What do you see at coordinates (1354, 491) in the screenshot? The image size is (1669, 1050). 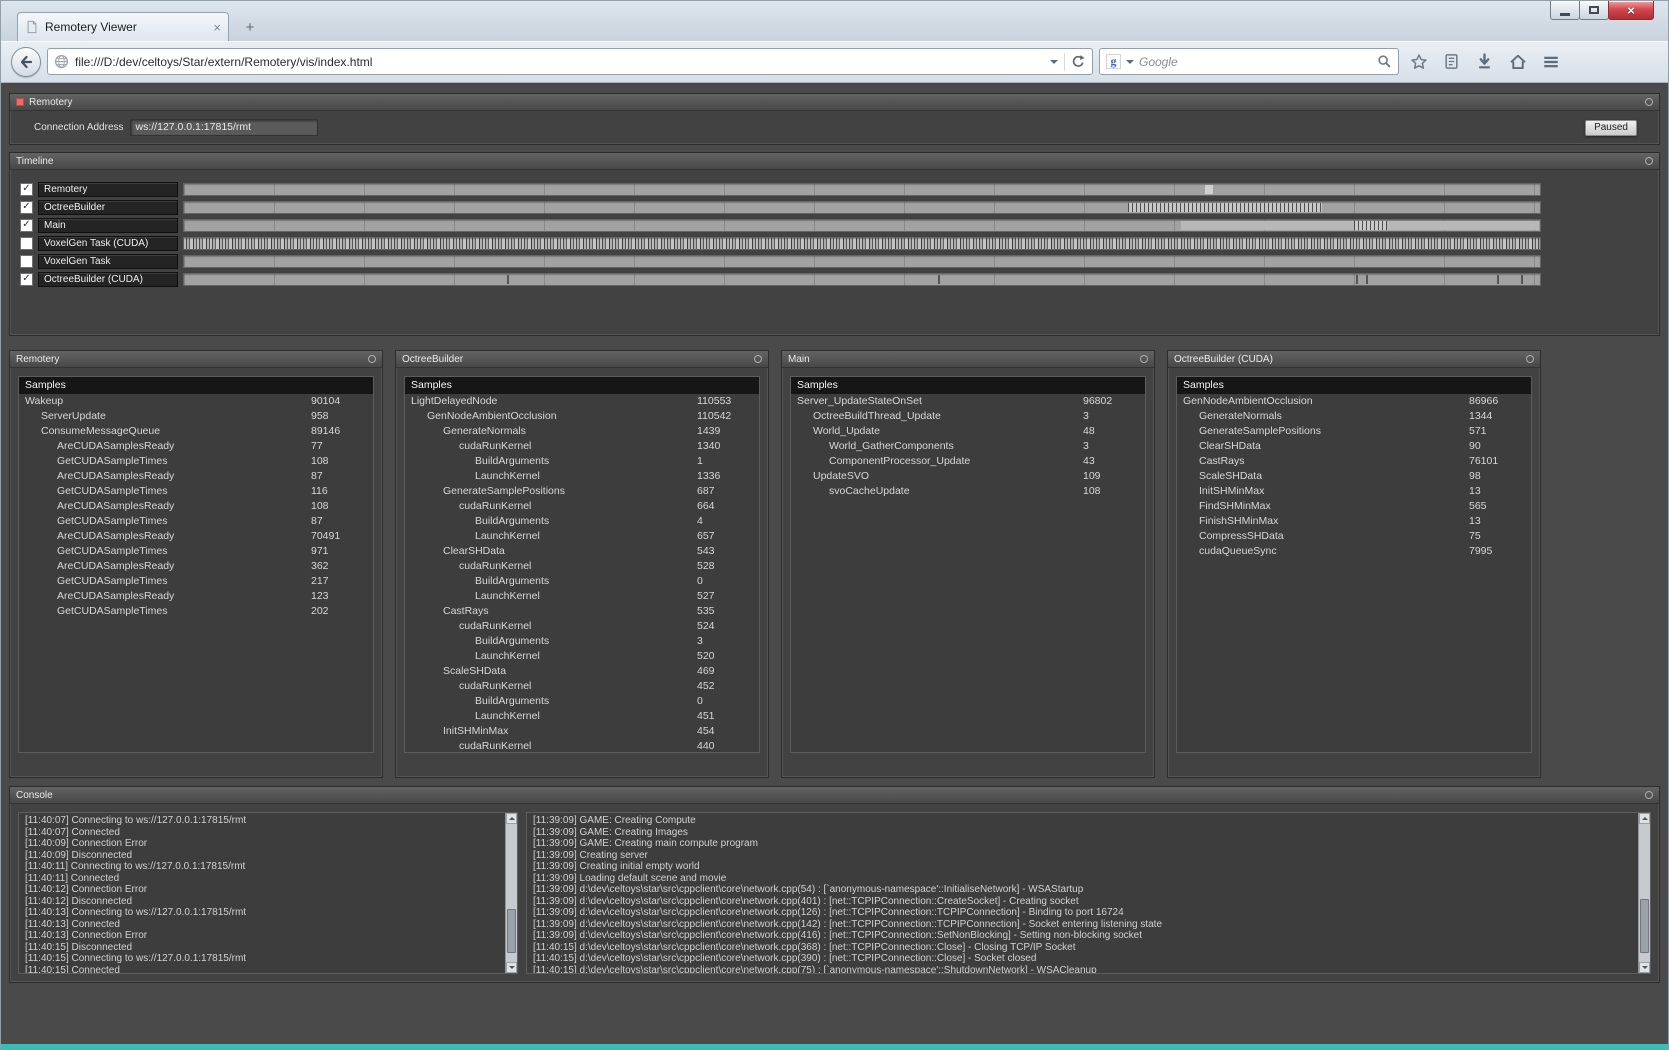 I see `sample-row: InitSHMinMax 13` at bounding box center [1354, 491].